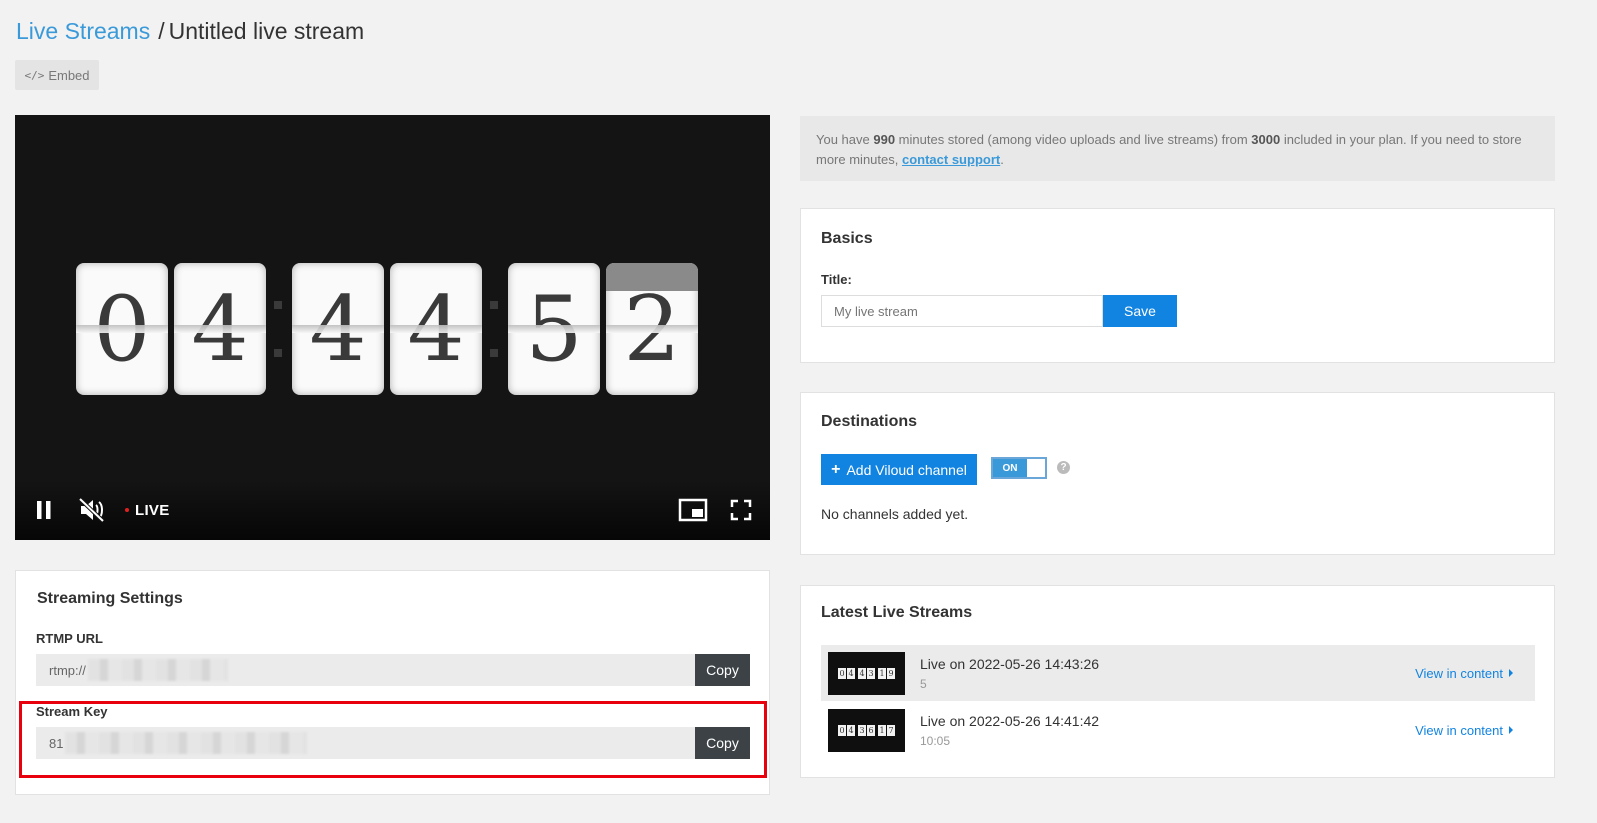 This screenshot has width=1597, height=823. I want to click on stored-minutes: 990, so click(884, 139).